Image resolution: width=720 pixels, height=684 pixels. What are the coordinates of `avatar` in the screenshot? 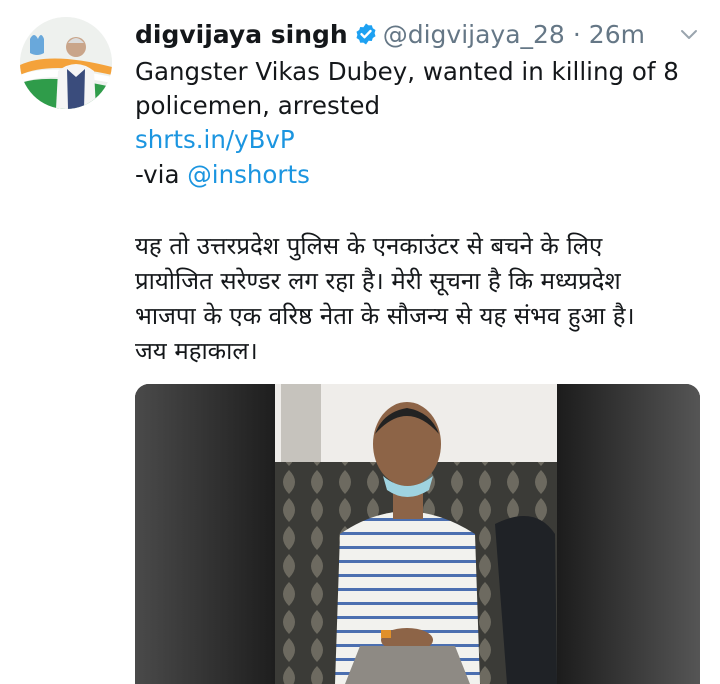 It's located at (66, 63).